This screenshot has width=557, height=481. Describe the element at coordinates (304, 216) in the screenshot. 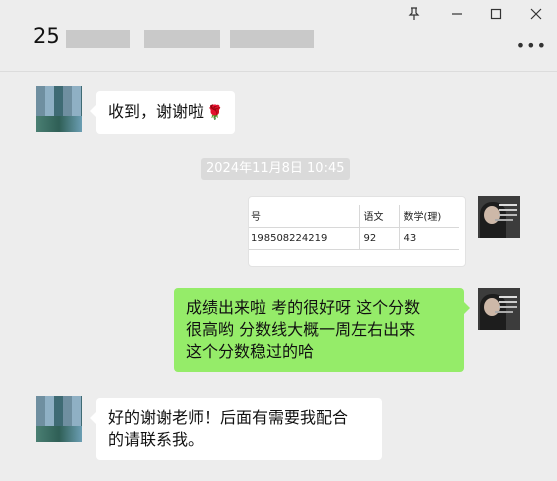

I see `table-header-cell: 号` at that location.